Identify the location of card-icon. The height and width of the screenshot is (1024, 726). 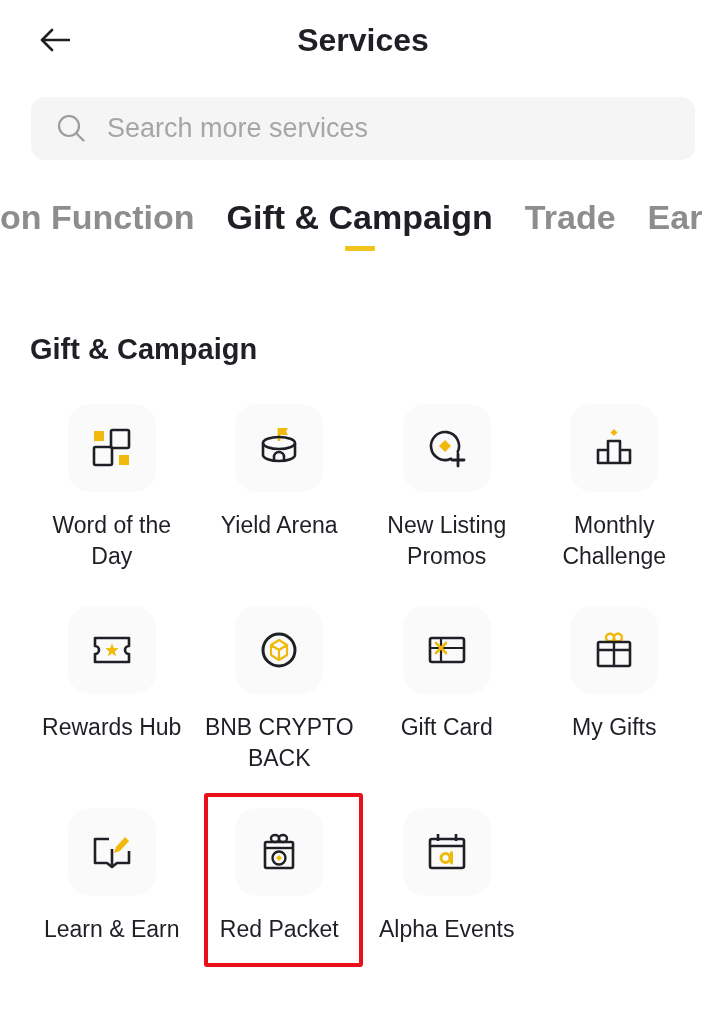
(446, 650).